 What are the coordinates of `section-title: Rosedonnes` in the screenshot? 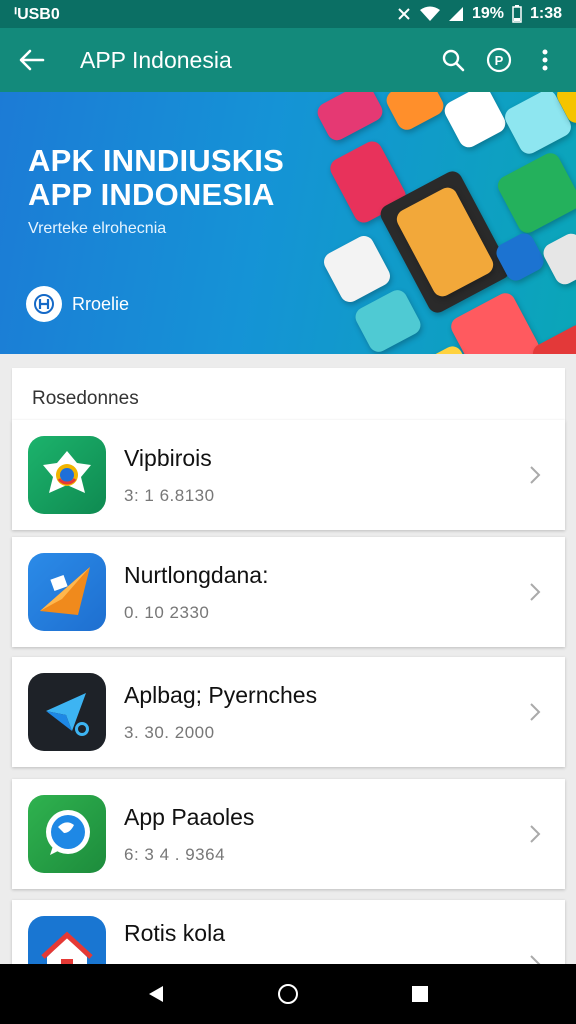 It's located at (85, 398).